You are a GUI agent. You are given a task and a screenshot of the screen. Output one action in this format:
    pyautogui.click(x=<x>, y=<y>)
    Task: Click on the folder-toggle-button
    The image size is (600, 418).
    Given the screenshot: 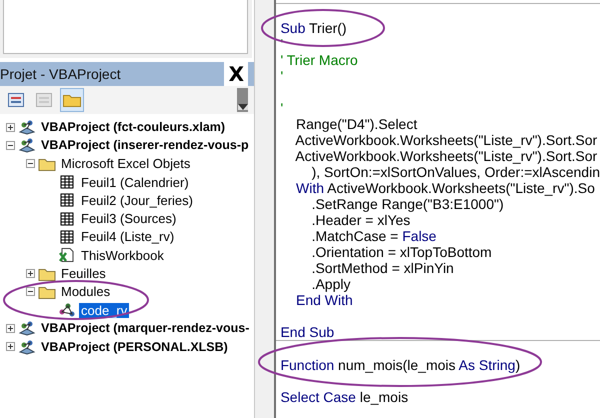 What is the action you would take?
    pyautogui.click(x=72, y=100)
    